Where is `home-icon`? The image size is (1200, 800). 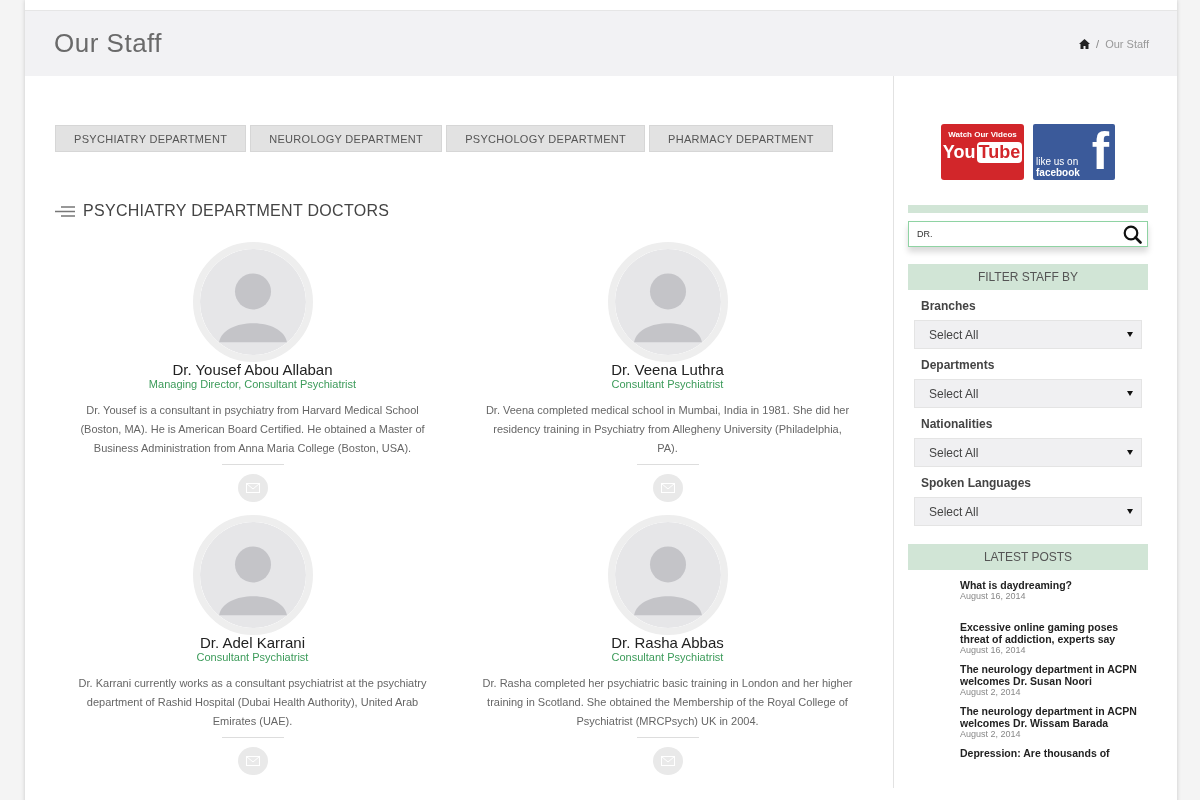 home-icon is located at coordinates (1085, 43).